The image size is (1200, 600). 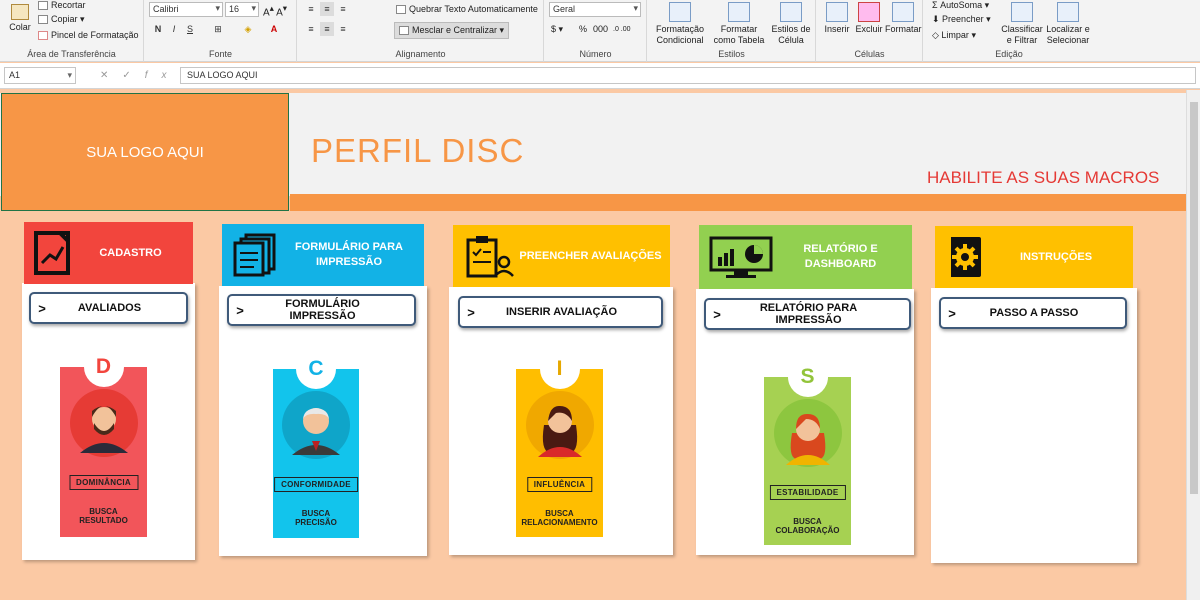 I want to click on insert-button: Inserir, so click(x=837, y=18).